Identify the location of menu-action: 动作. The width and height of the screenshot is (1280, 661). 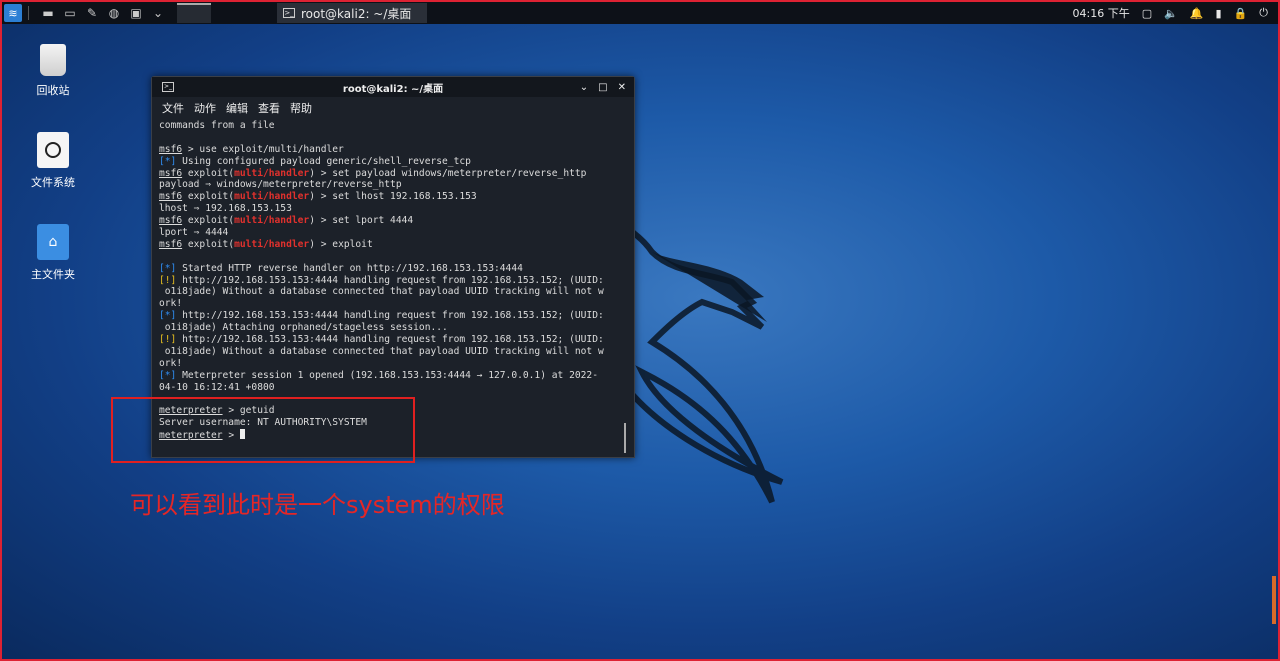
(205, 108).